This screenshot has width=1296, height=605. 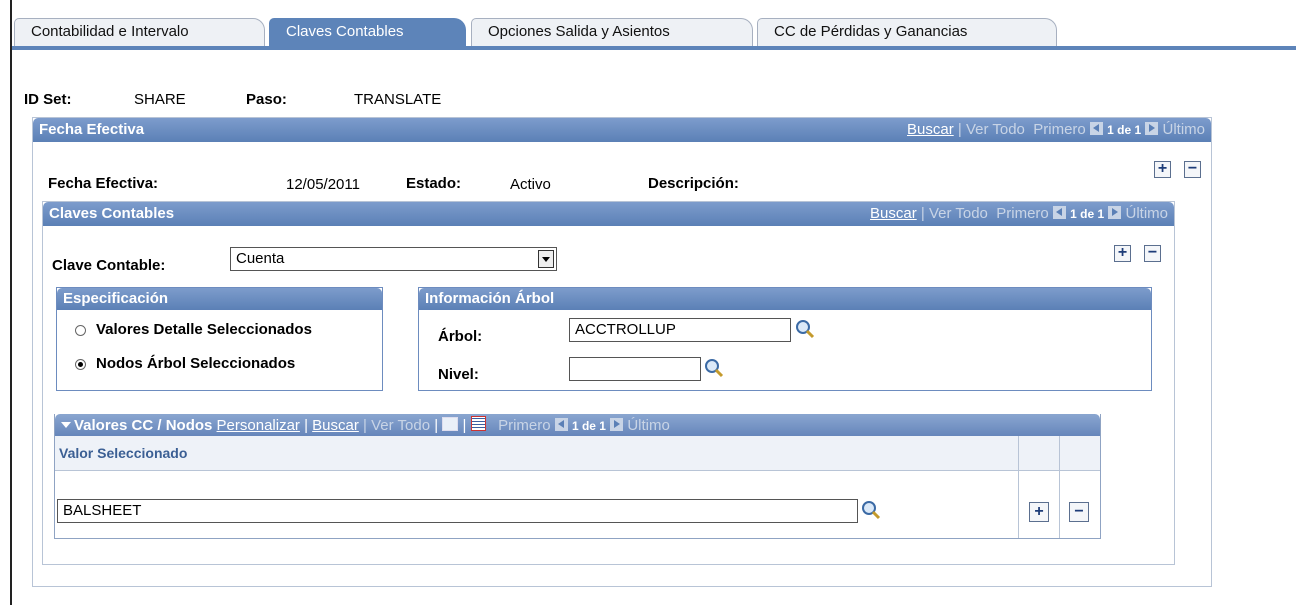 I want to click on fecha-efectiva-title: Fecha Efectiva, so click(x=92, y=129).